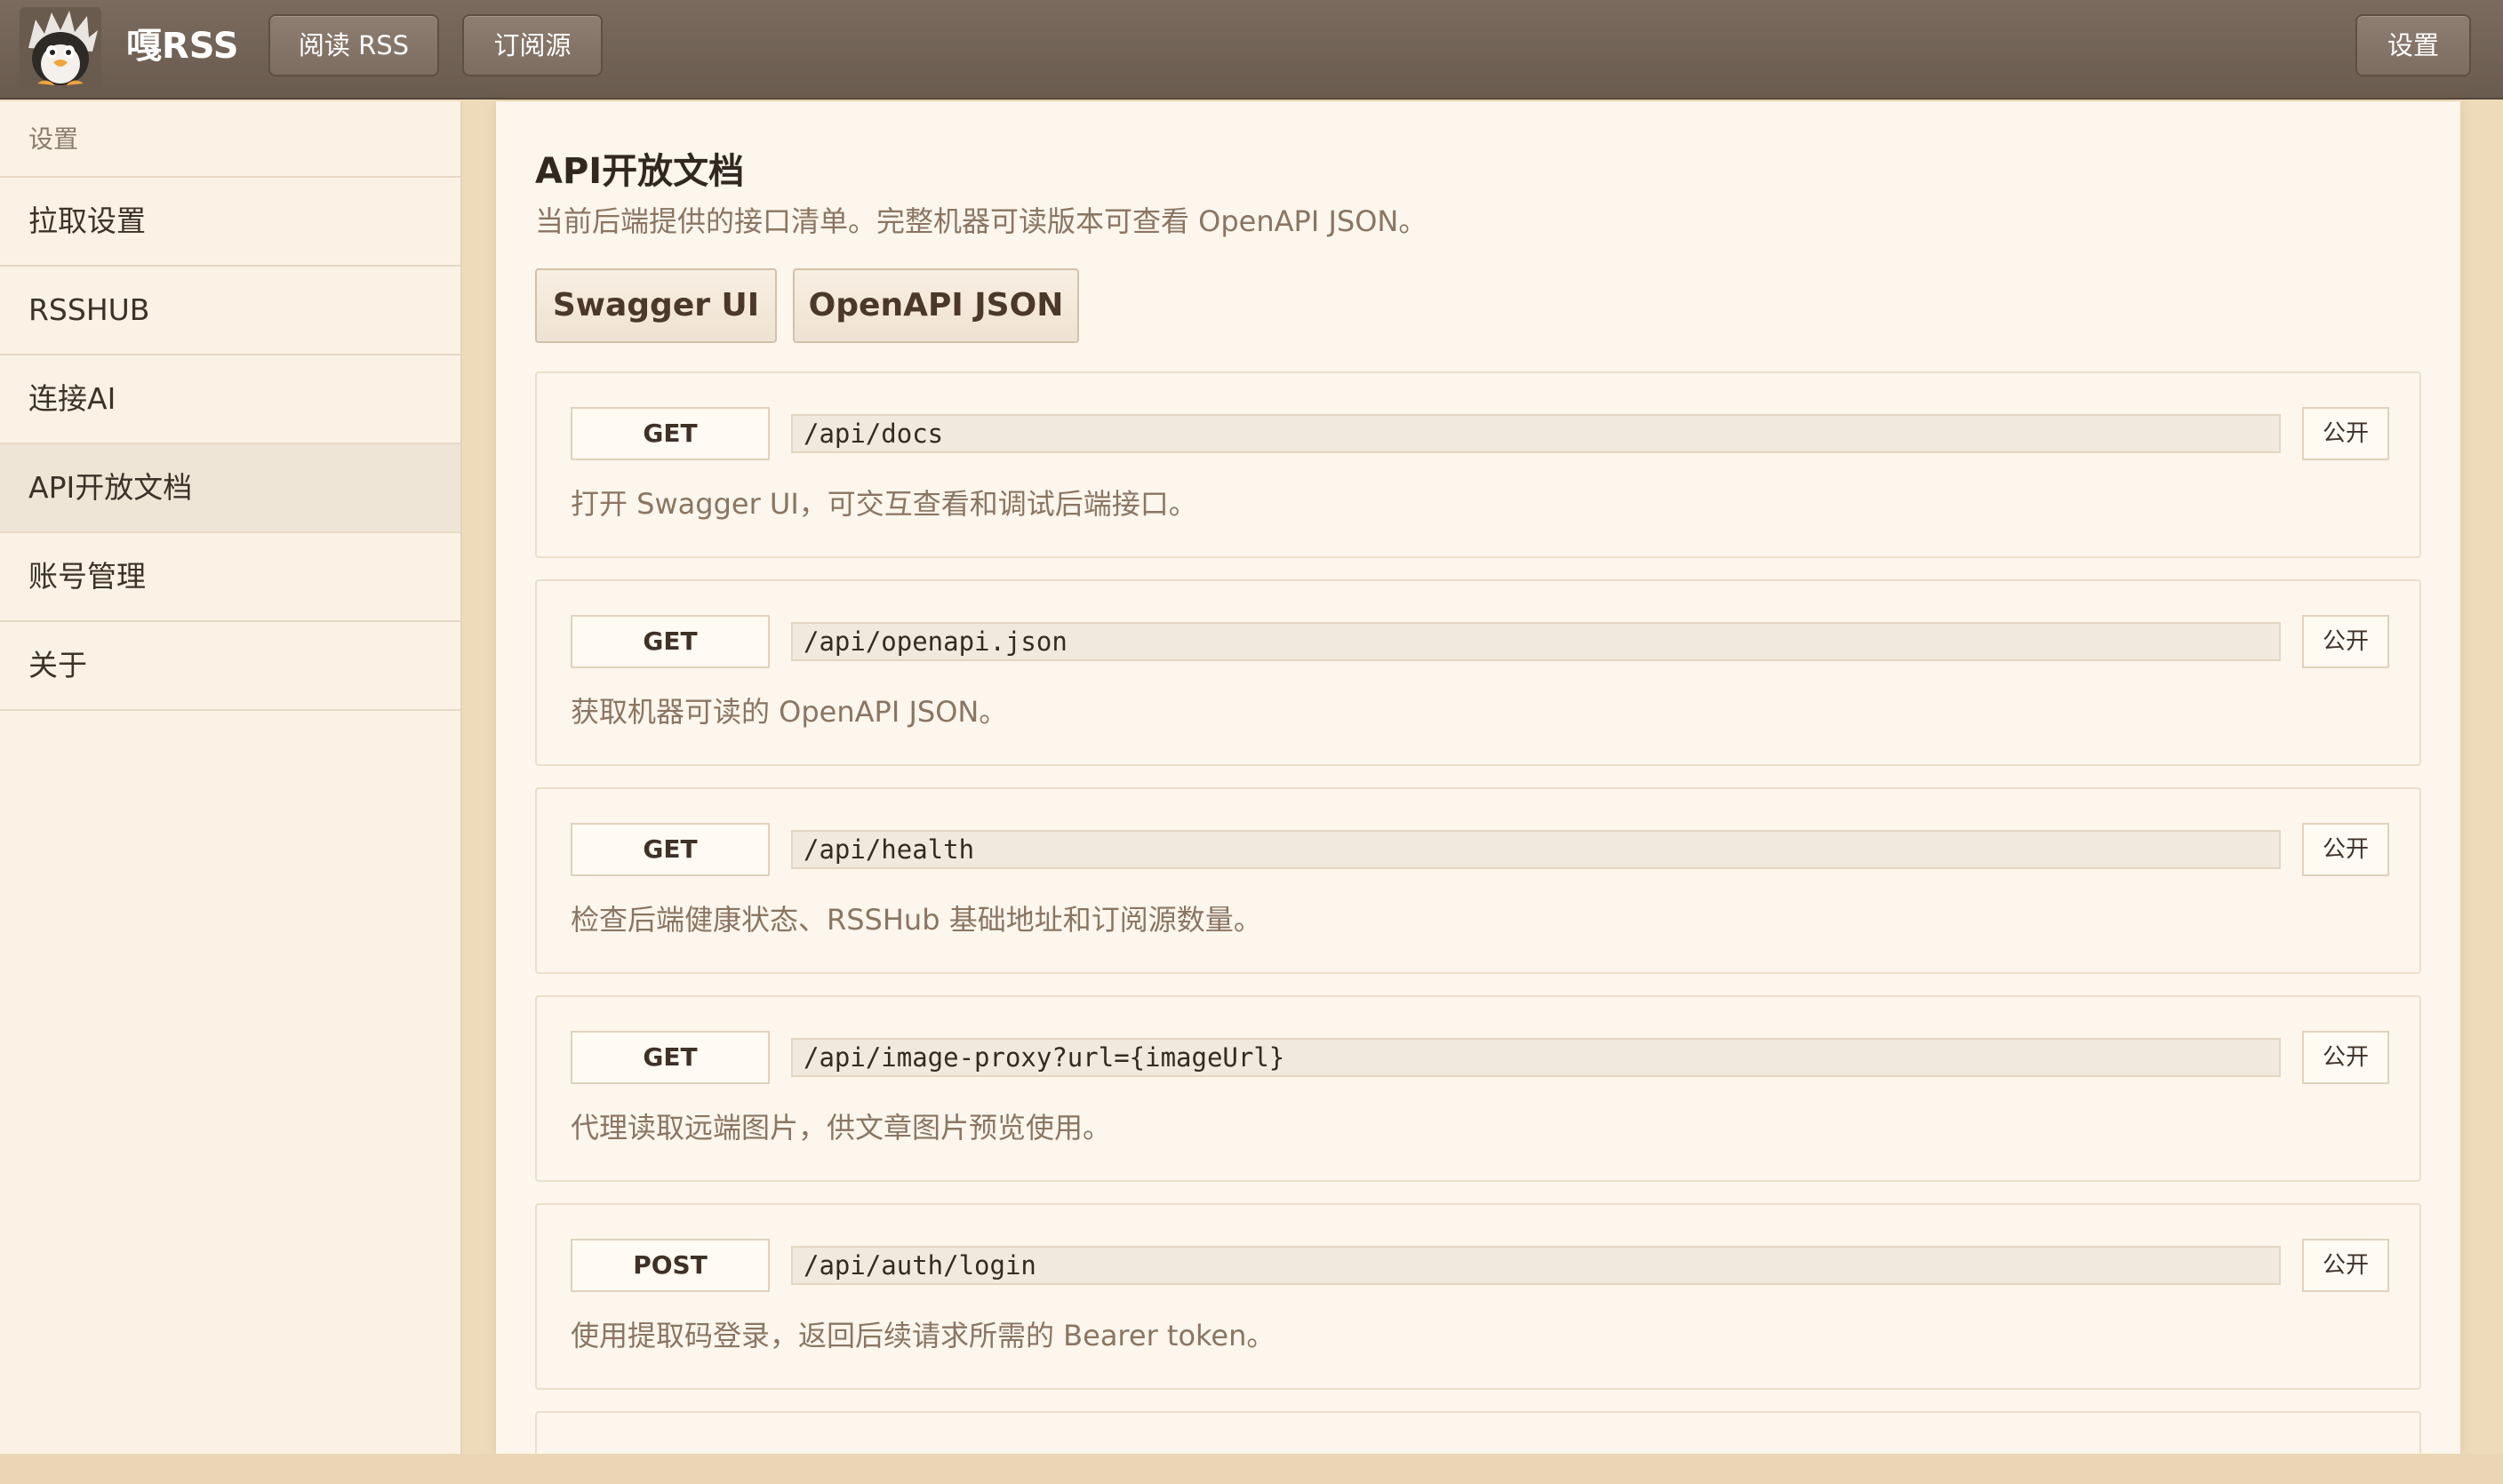  I want to click on endpoint-description: 打开 Swagger UI，可交互查看和调试后端接口。, so click(884, 504).